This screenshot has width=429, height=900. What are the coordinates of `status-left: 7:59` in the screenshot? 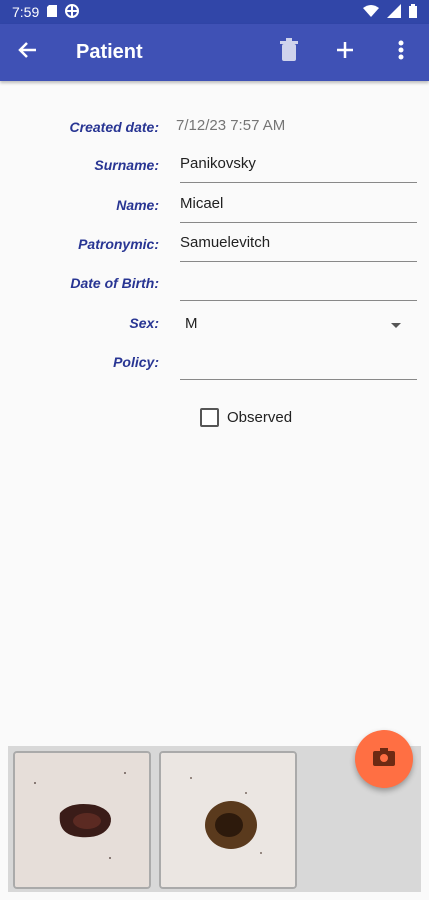 It's located at (46, 12).